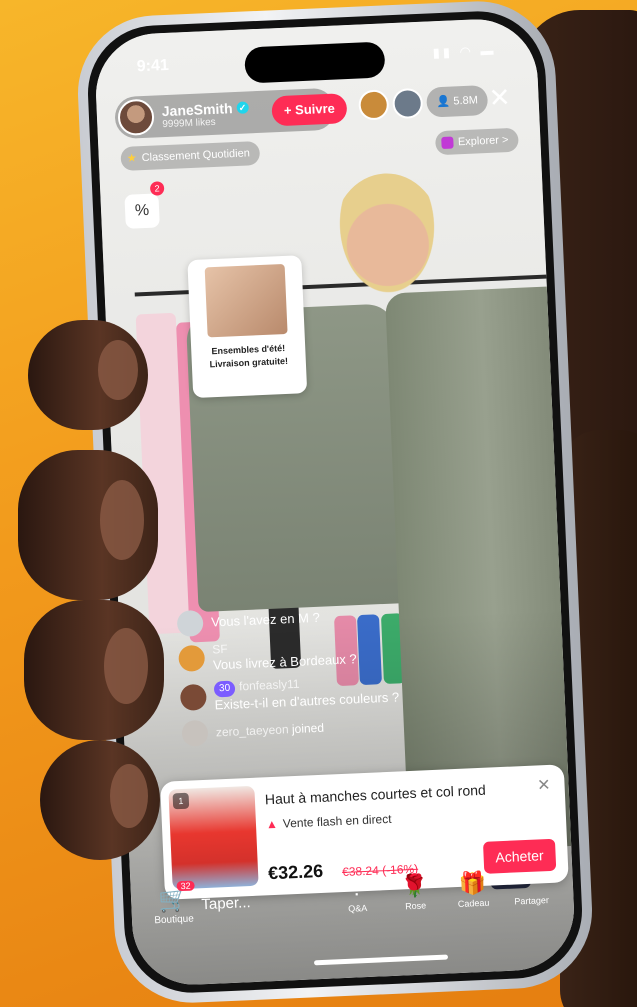 The height and width of the screenshot is (1007, 637). I want to click on shop-button: 🛒 32 Boutique, so click(174, 903).